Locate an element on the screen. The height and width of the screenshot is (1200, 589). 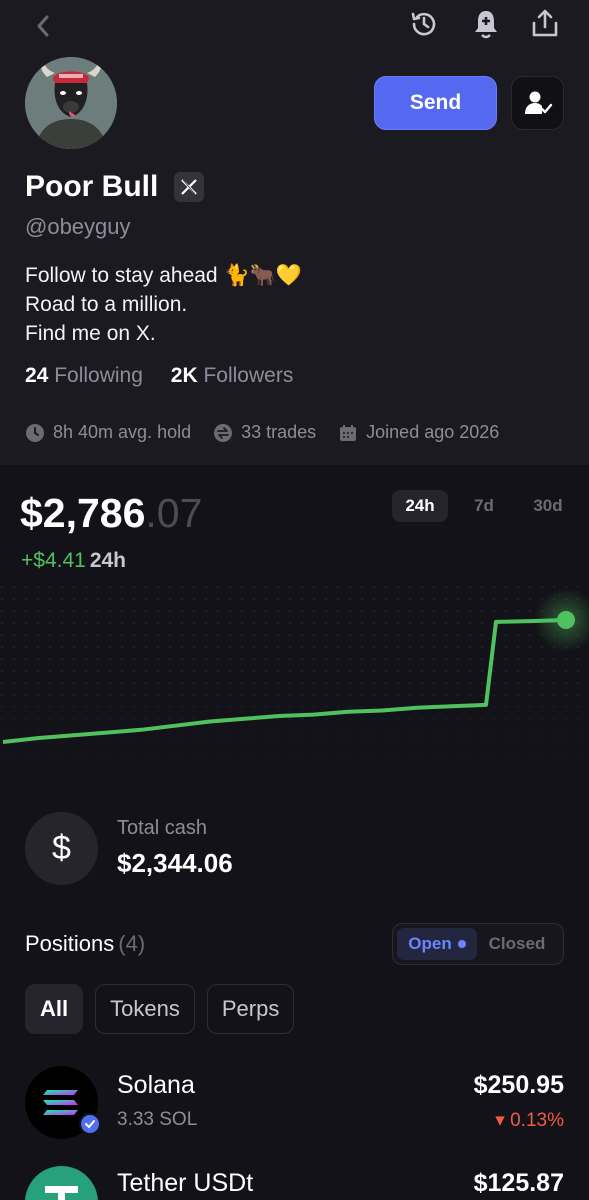
positions-label: Positions is located at coordinates (70, 943).